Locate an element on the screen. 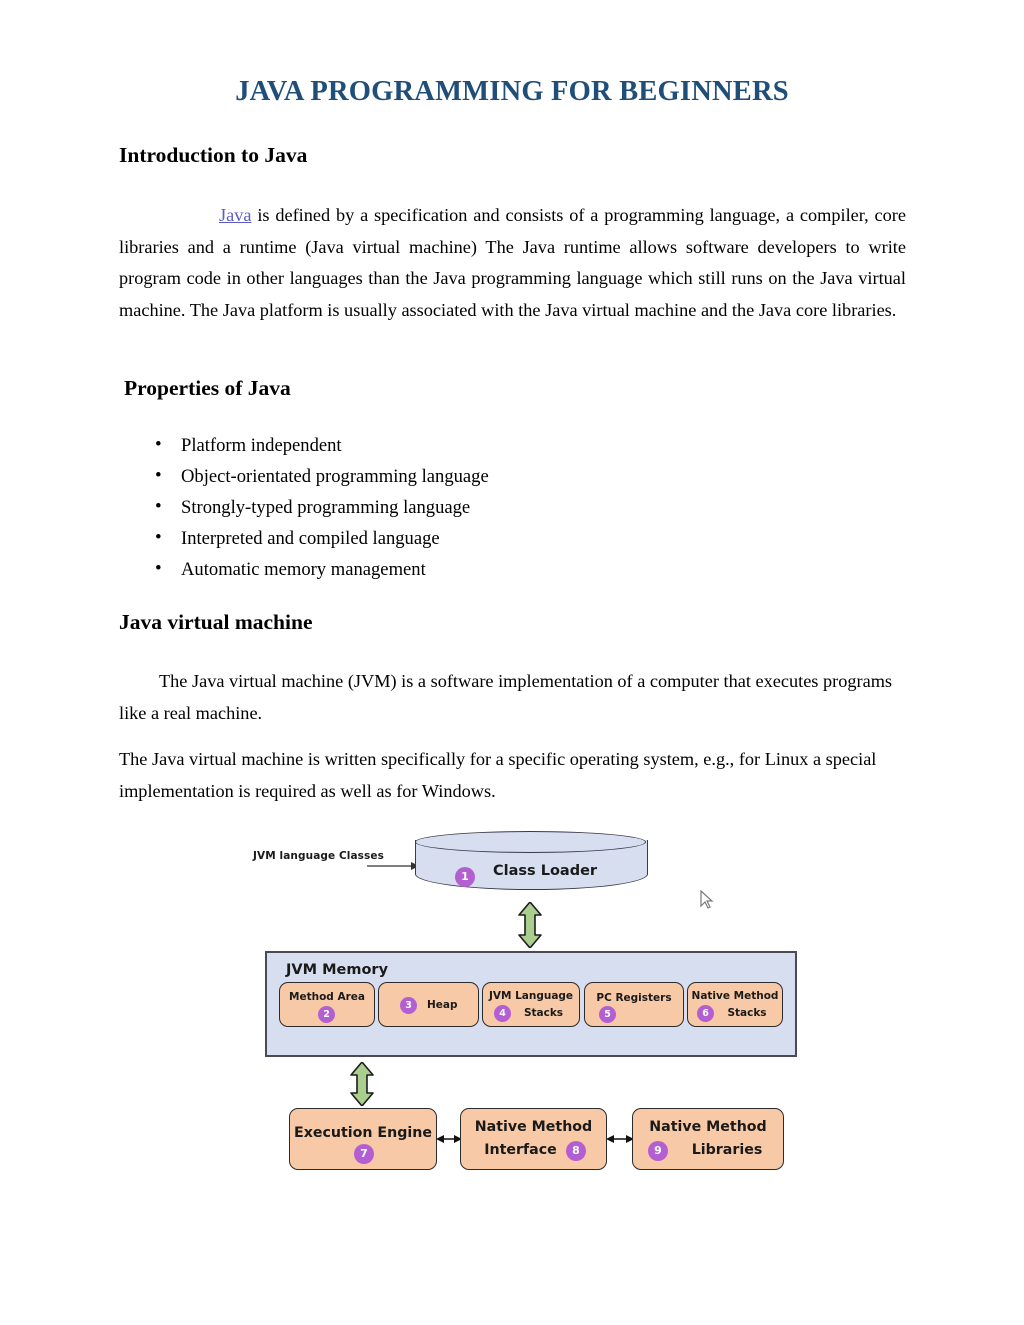 The width and height of the screenshot is (1024, 1325). list-item: Object-orientated programming language is located at coordinates (304, 476).